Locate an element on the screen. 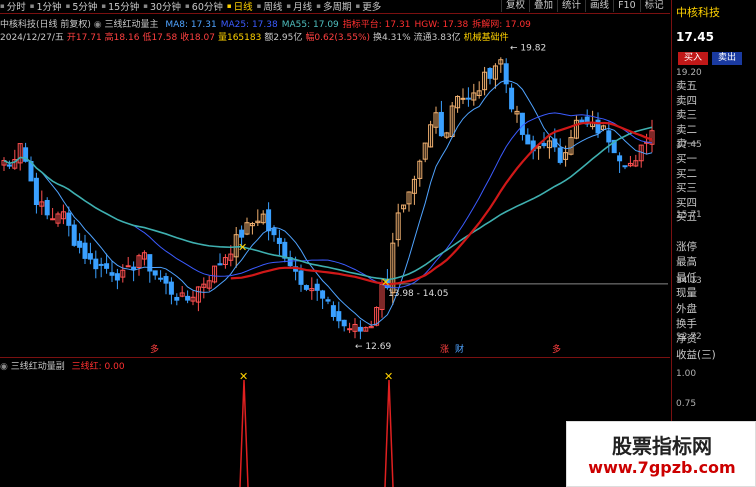 The image size is (756, 487). stats-row-label: 净资 is located at coordinates (686, 339).